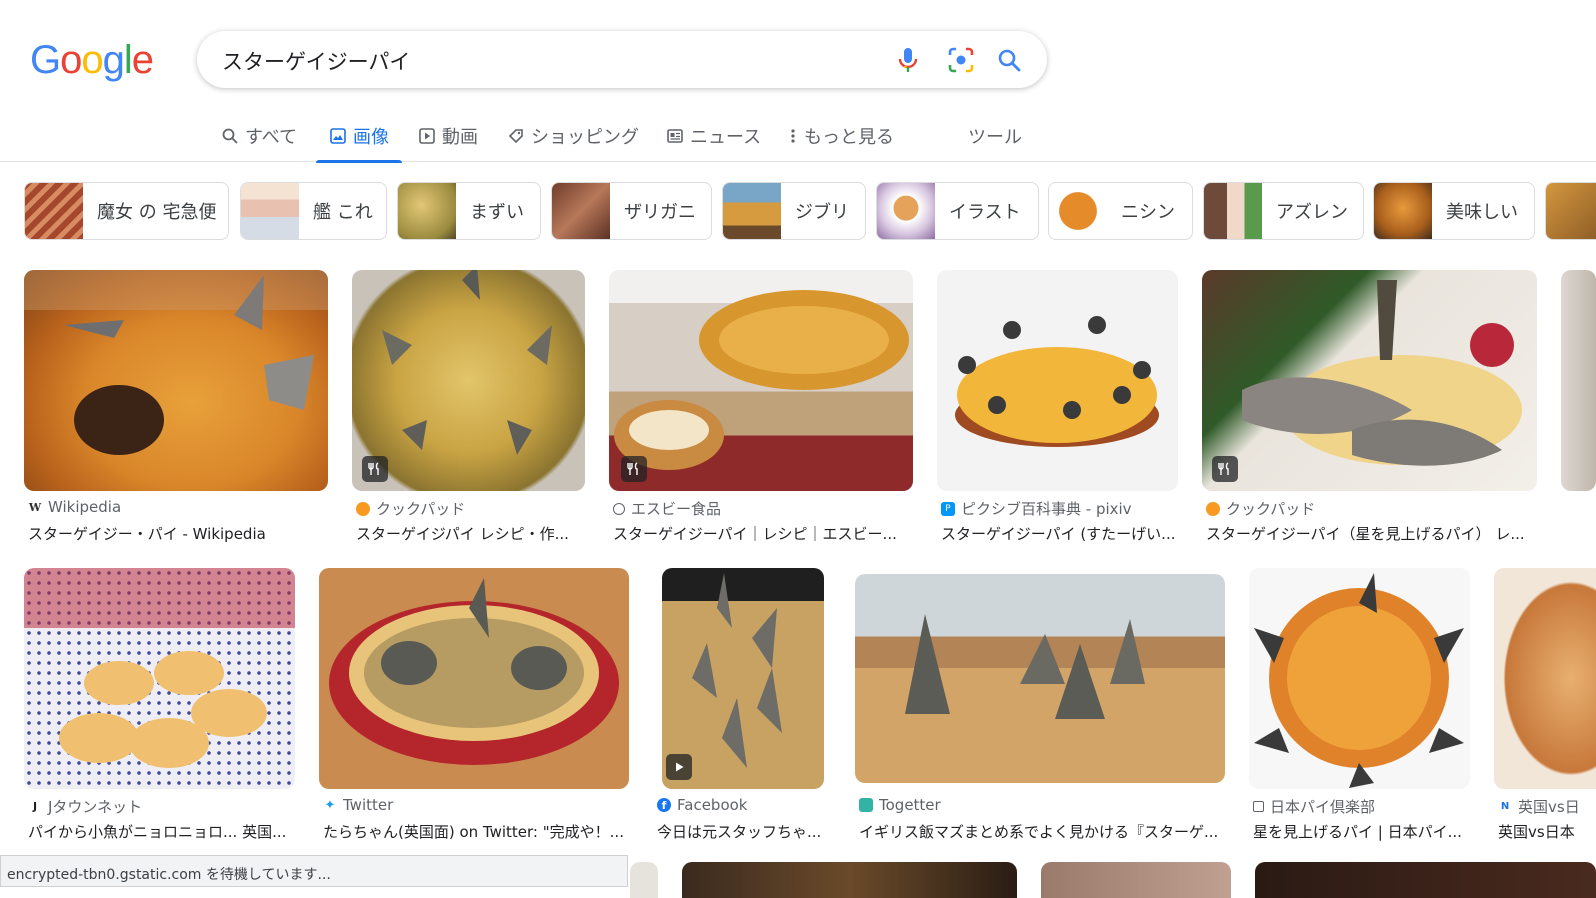 The width and height of the screenshot is (1596, 898). I want to click on logo-letter: g, so click(113, 60).